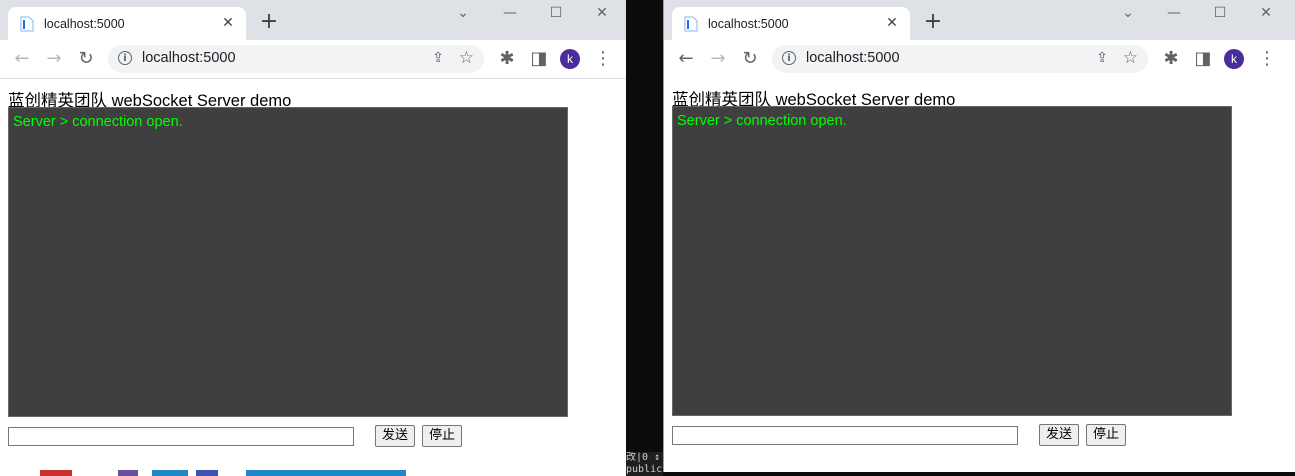 This screenshot has width=1295, height=476. What do you see at coordinates (313, 467) in the screenshot?
I see `underlying-taskbar-strip` at bounding box center [313, 467].